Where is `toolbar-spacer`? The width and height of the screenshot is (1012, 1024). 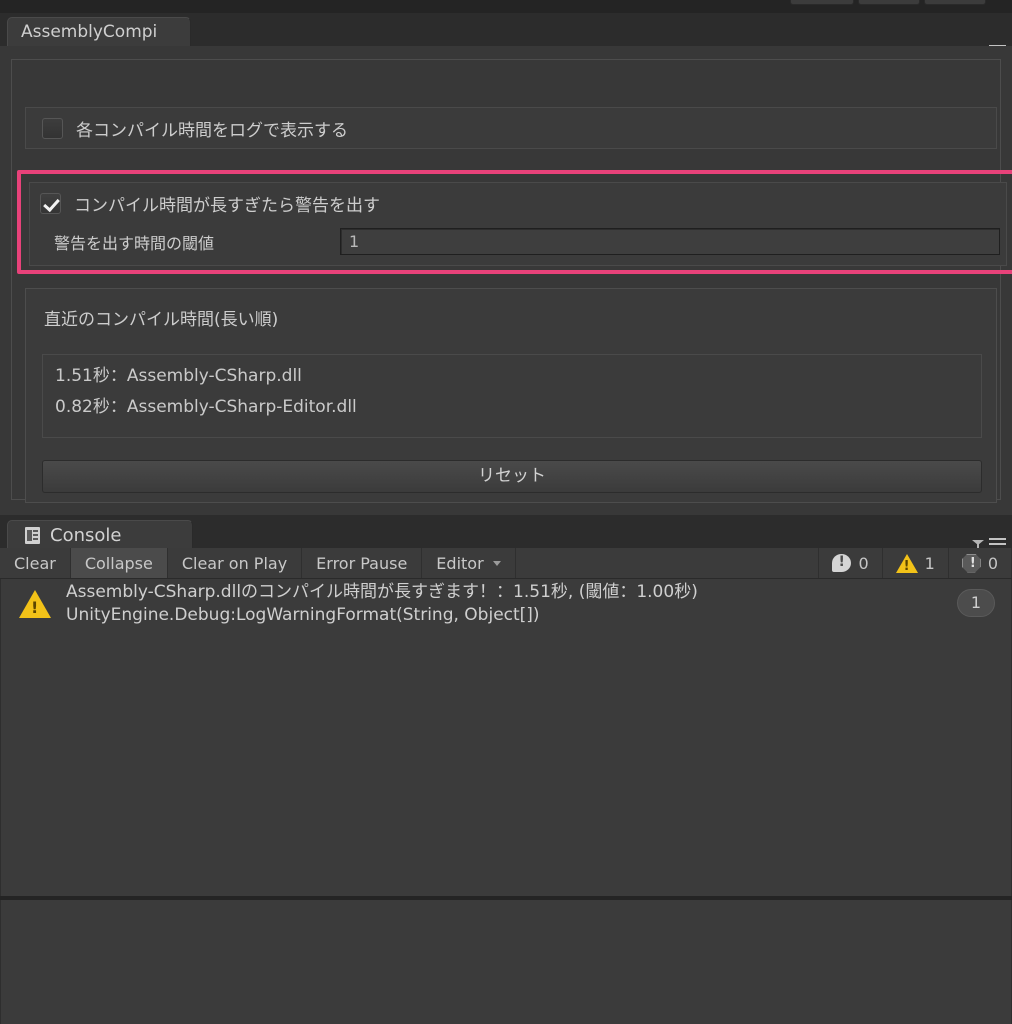 toolbar-spacer is located at coordinates (668, 563).